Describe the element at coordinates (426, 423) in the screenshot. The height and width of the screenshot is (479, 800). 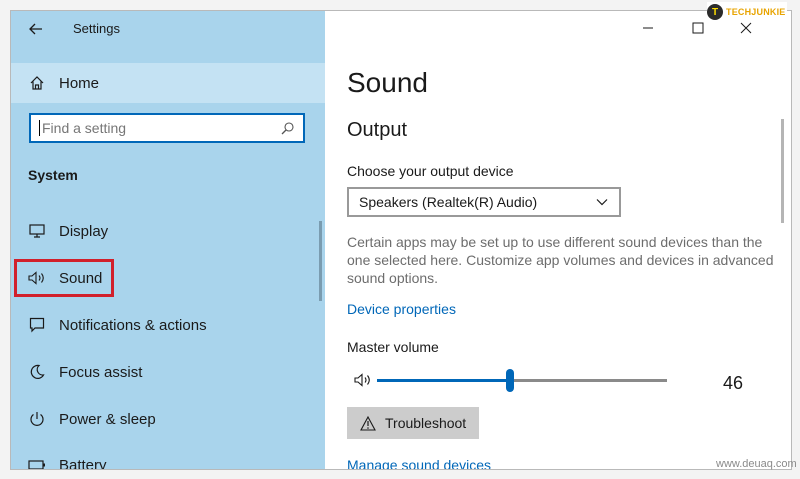
I see `troubleshoot-label: Troubleshoot` at that location.